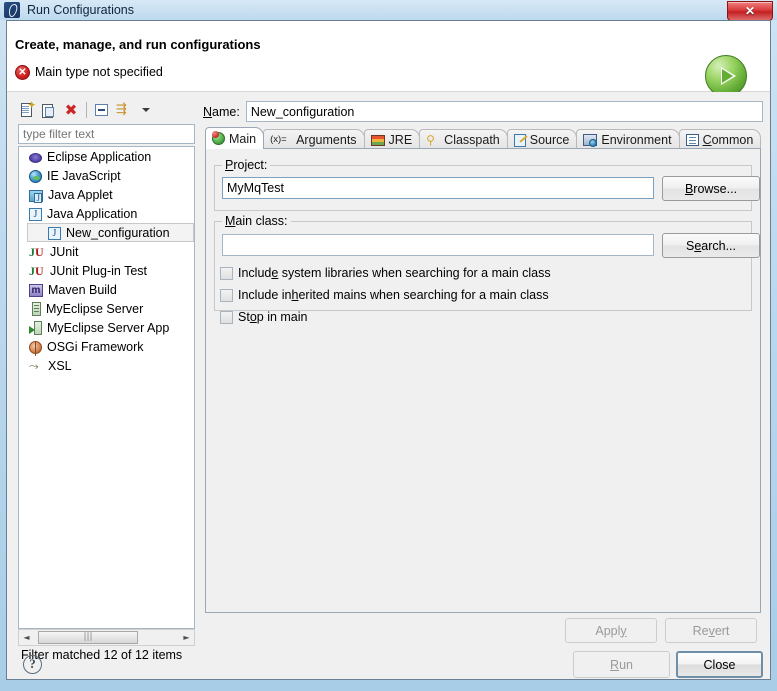 Image resolution: width=777 pixels, height=691 pixels. What do you see at coordinates (626, 664) in the screenshot?
I see `run-rest: un` at bounding box center [626, 664].